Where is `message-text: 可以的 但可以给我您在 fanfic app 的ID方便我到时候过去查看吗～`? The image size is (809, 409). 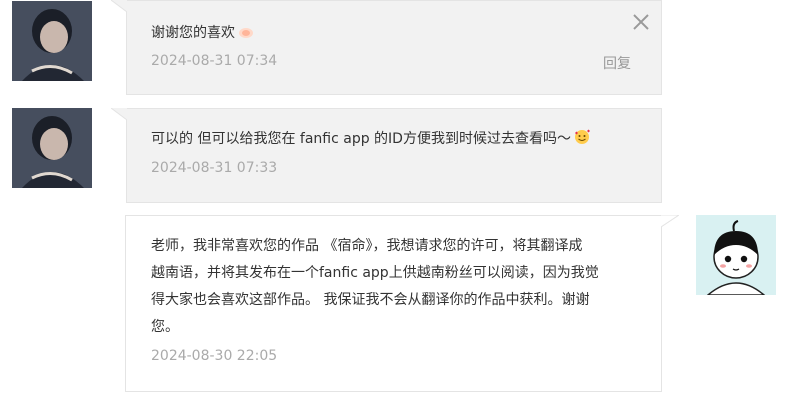 message-text: 可以的 但可以给我您在 fanfic app 的ID方便我到时候过去查看吗～ is located at coordinates (370, 140).